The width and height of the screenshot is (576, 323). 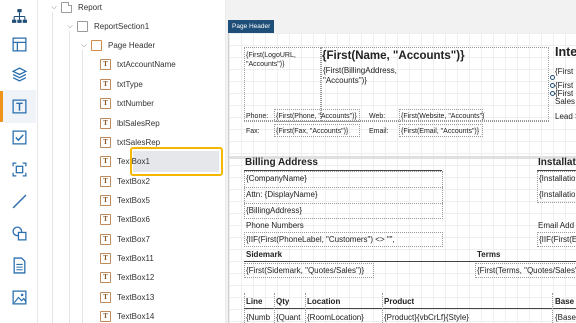 What do you see at coordinates (19, 169) in the screenshot?
I see `image-placeholder-icon` at bounding box center [19, 169].